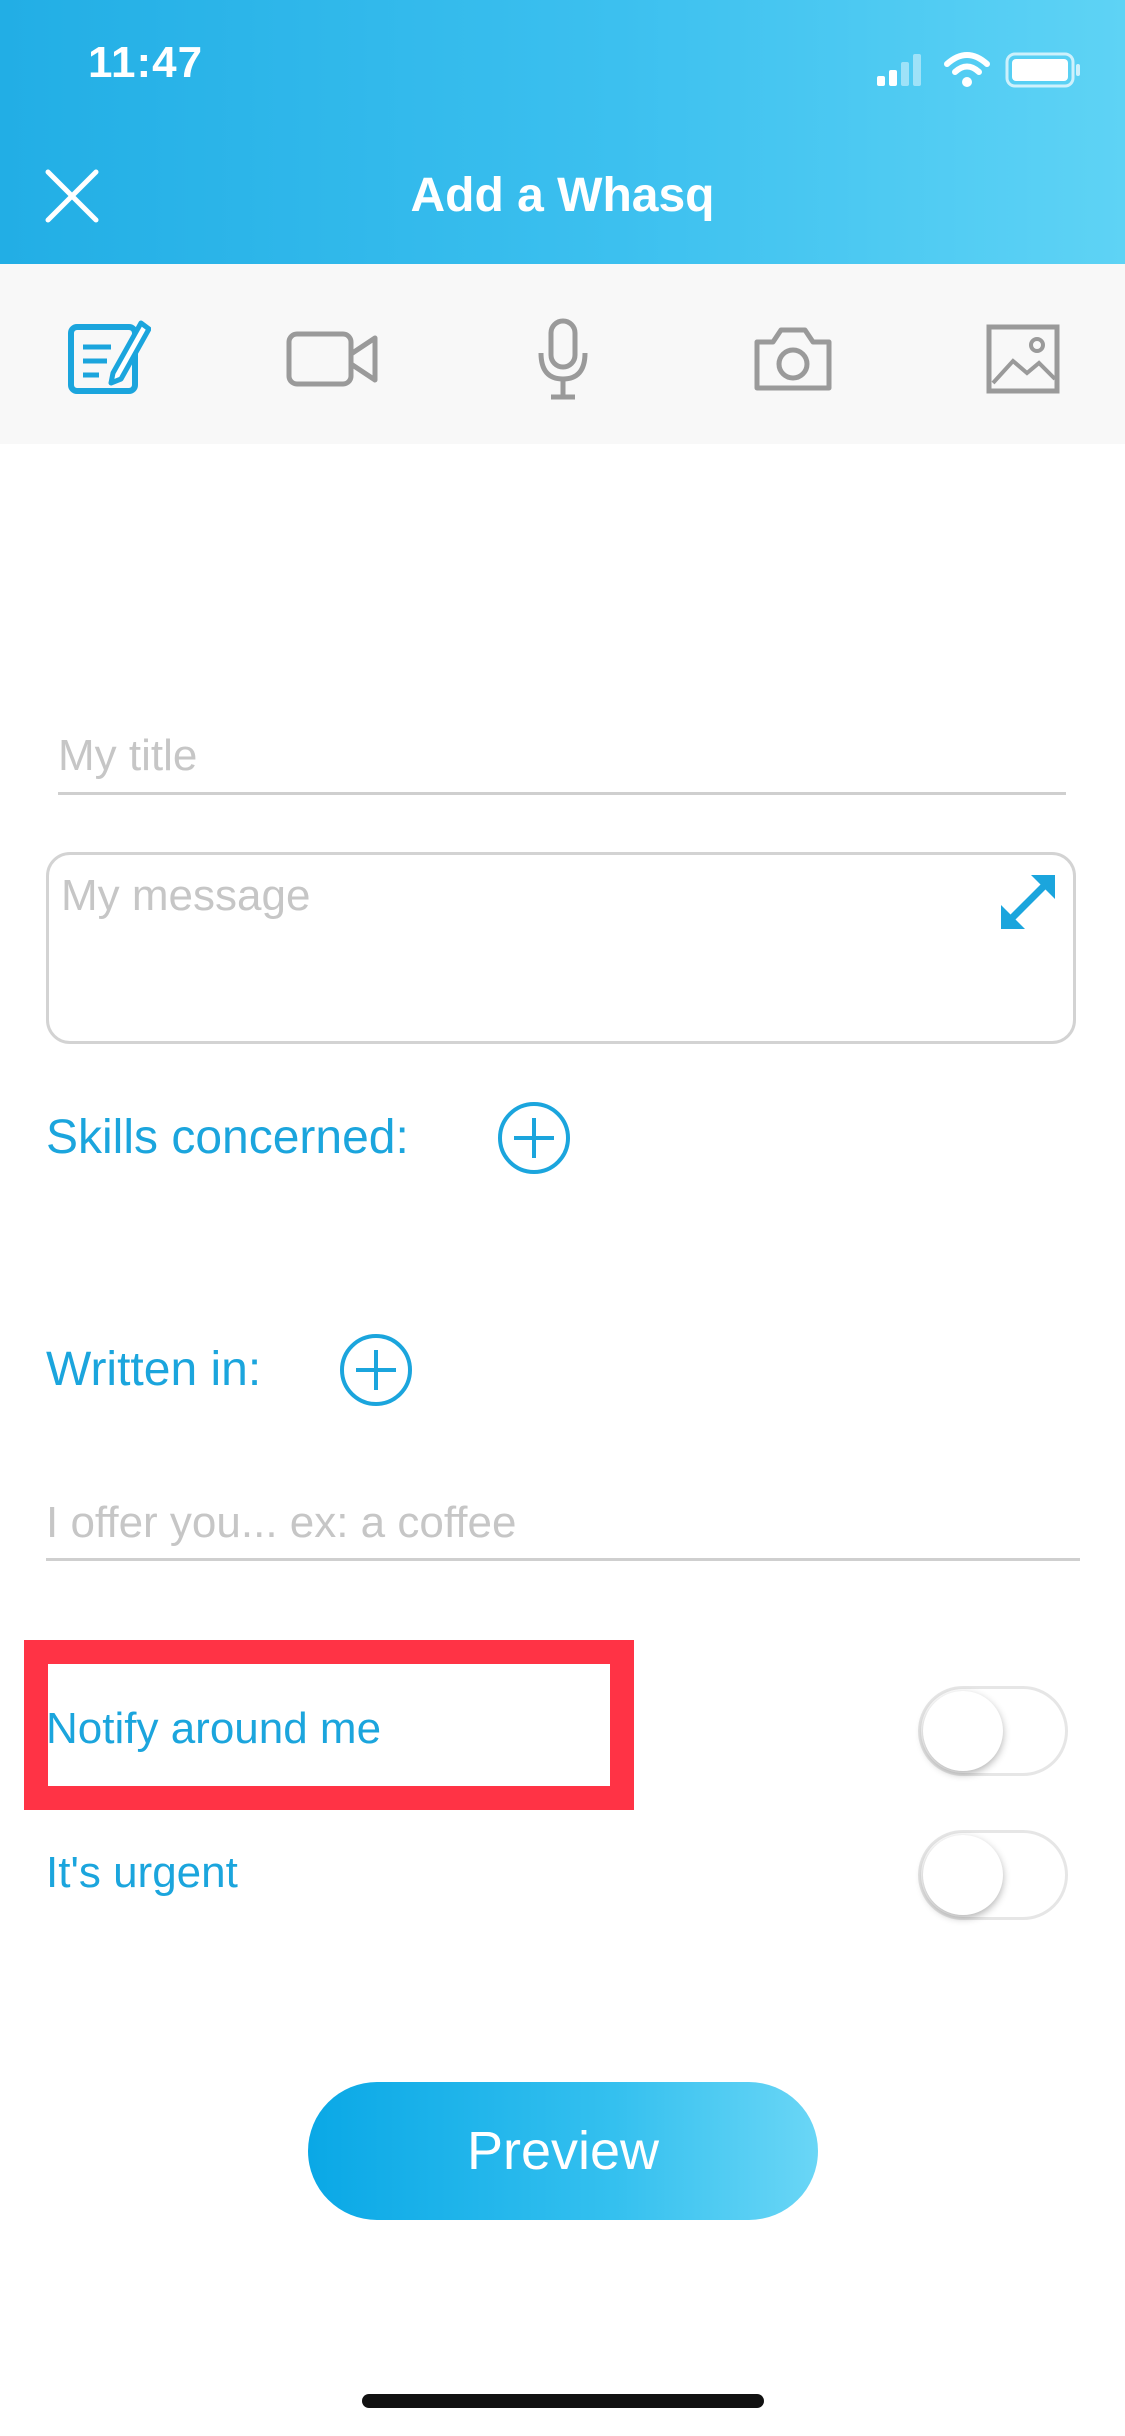 The height and width of the screenshot is (2436, 1125). What do you see at coordinates (563, 2401) in the screenshot?
I see `home-indicator` at bounding box center [563, 2401].